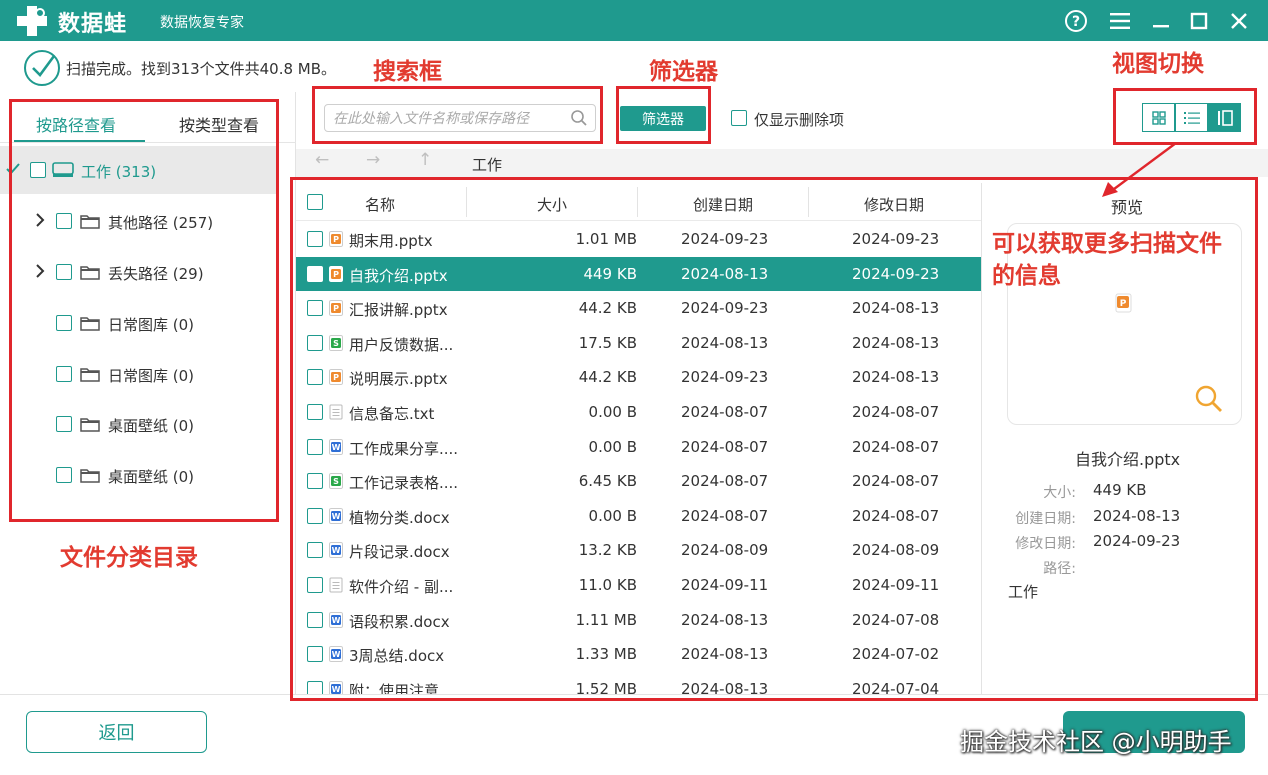 This screenshot has width=1268, height=775. Describe the element at coordinates (138, 221) in the screenshot. I see `tree-item-other-paths: 其他路径 (257)` at that location.